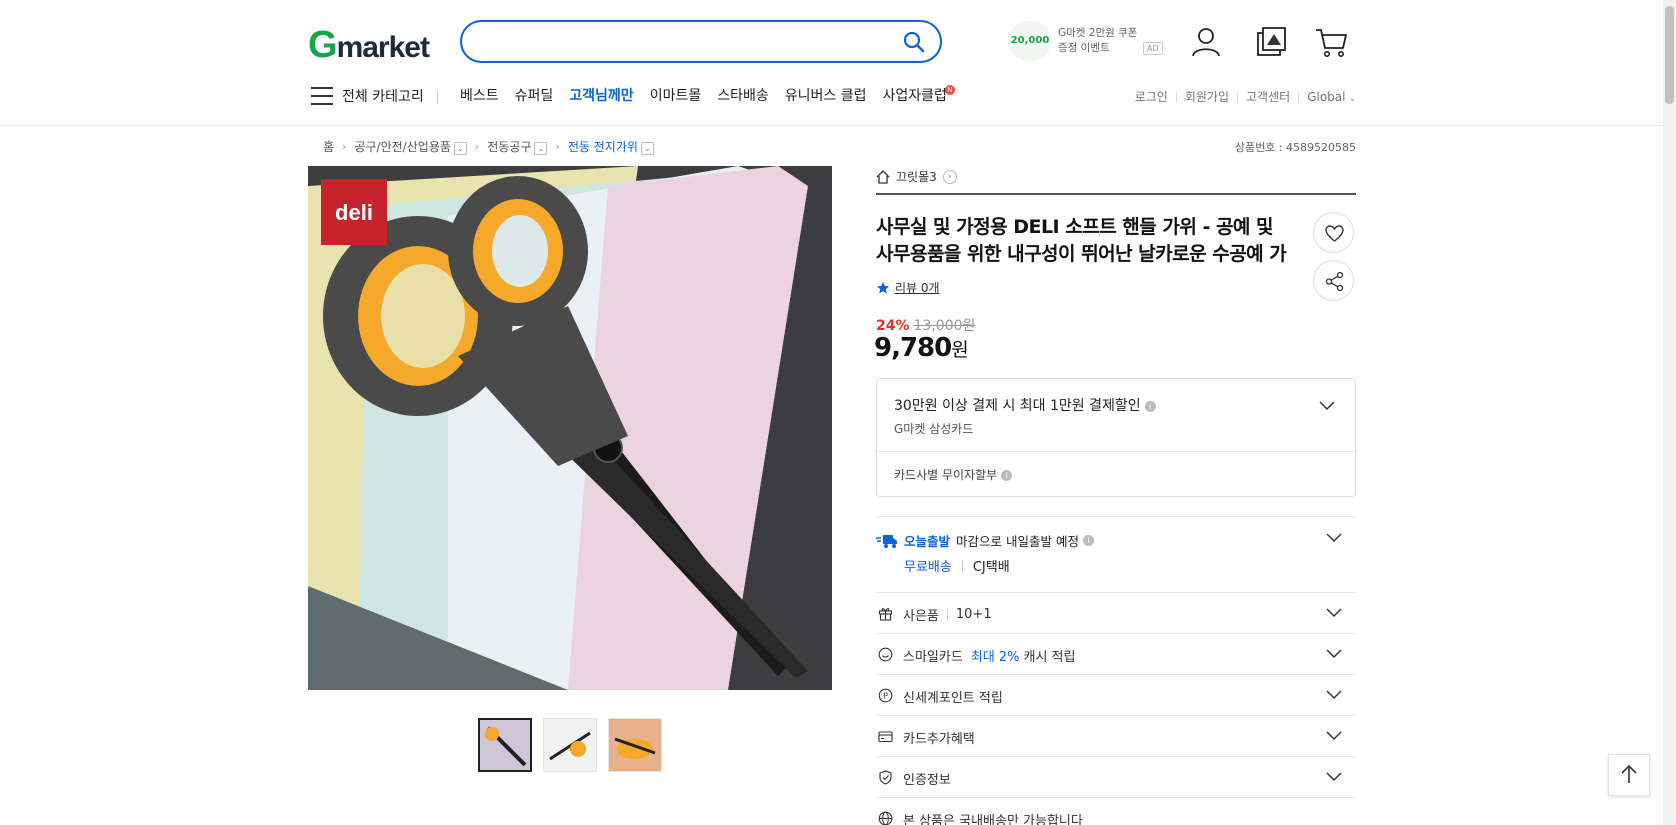 The width and height of the screenshot is (1676, 825). I want to click on cart-icon, so click(1331, 42).